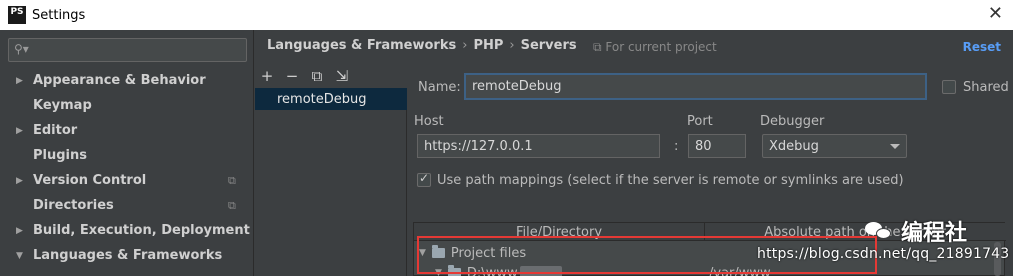  I want to click on breadcrumb: Languages & Frameworks › PHP › Servers, so click(422, 45).